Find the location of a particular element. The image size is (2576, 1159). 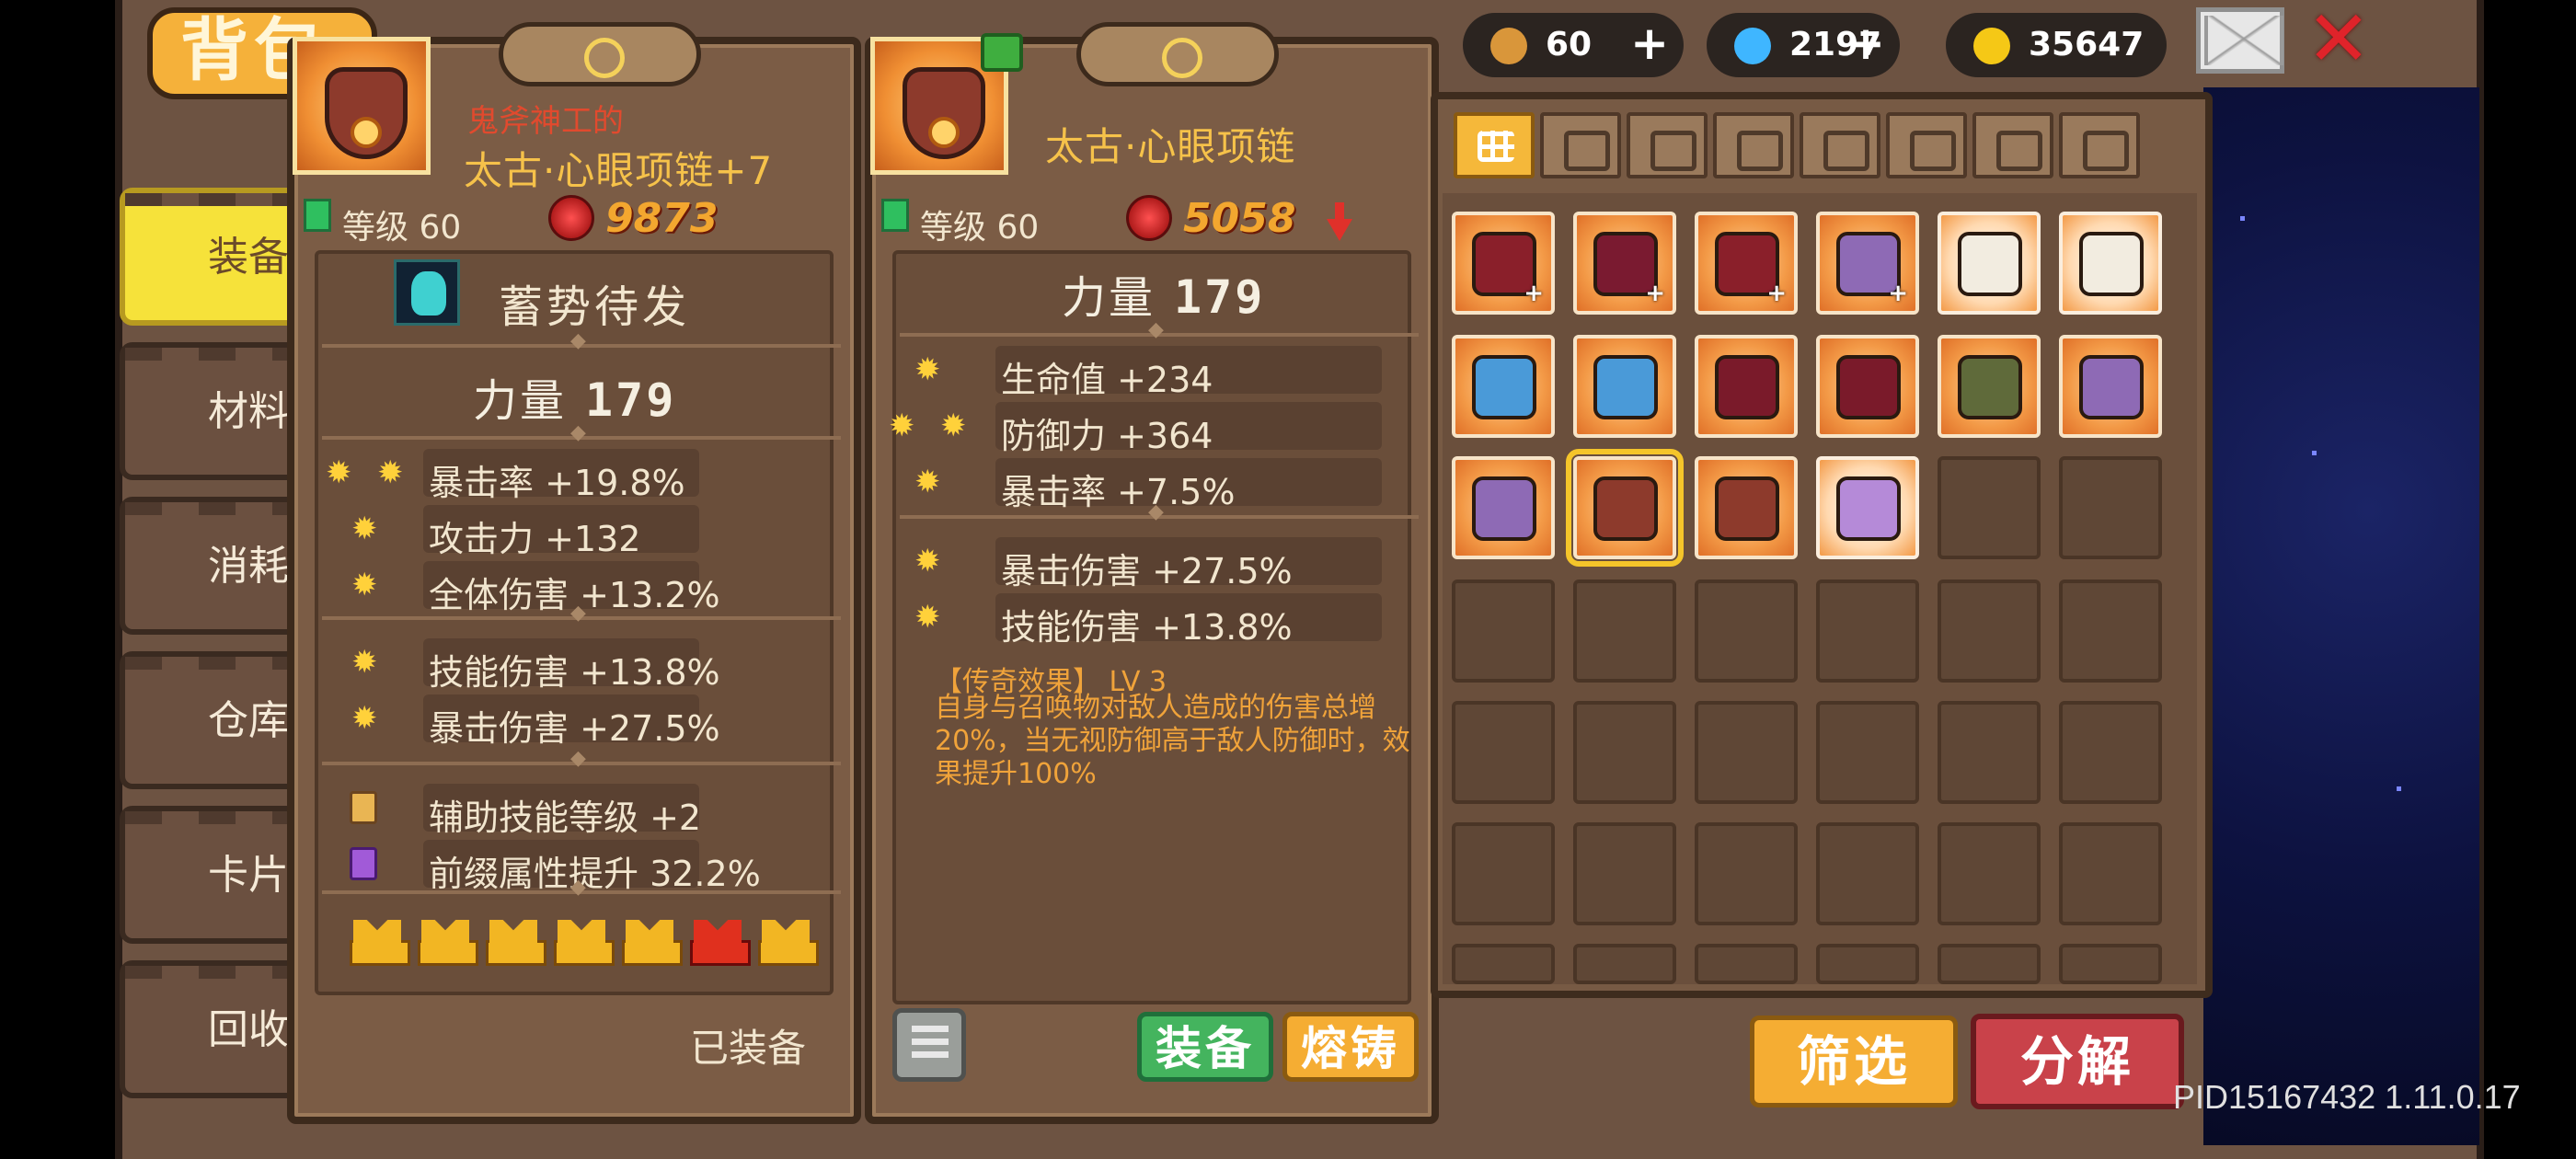

stat-row: 辅助技能等级 +2 is located at coordinates (579, 811).